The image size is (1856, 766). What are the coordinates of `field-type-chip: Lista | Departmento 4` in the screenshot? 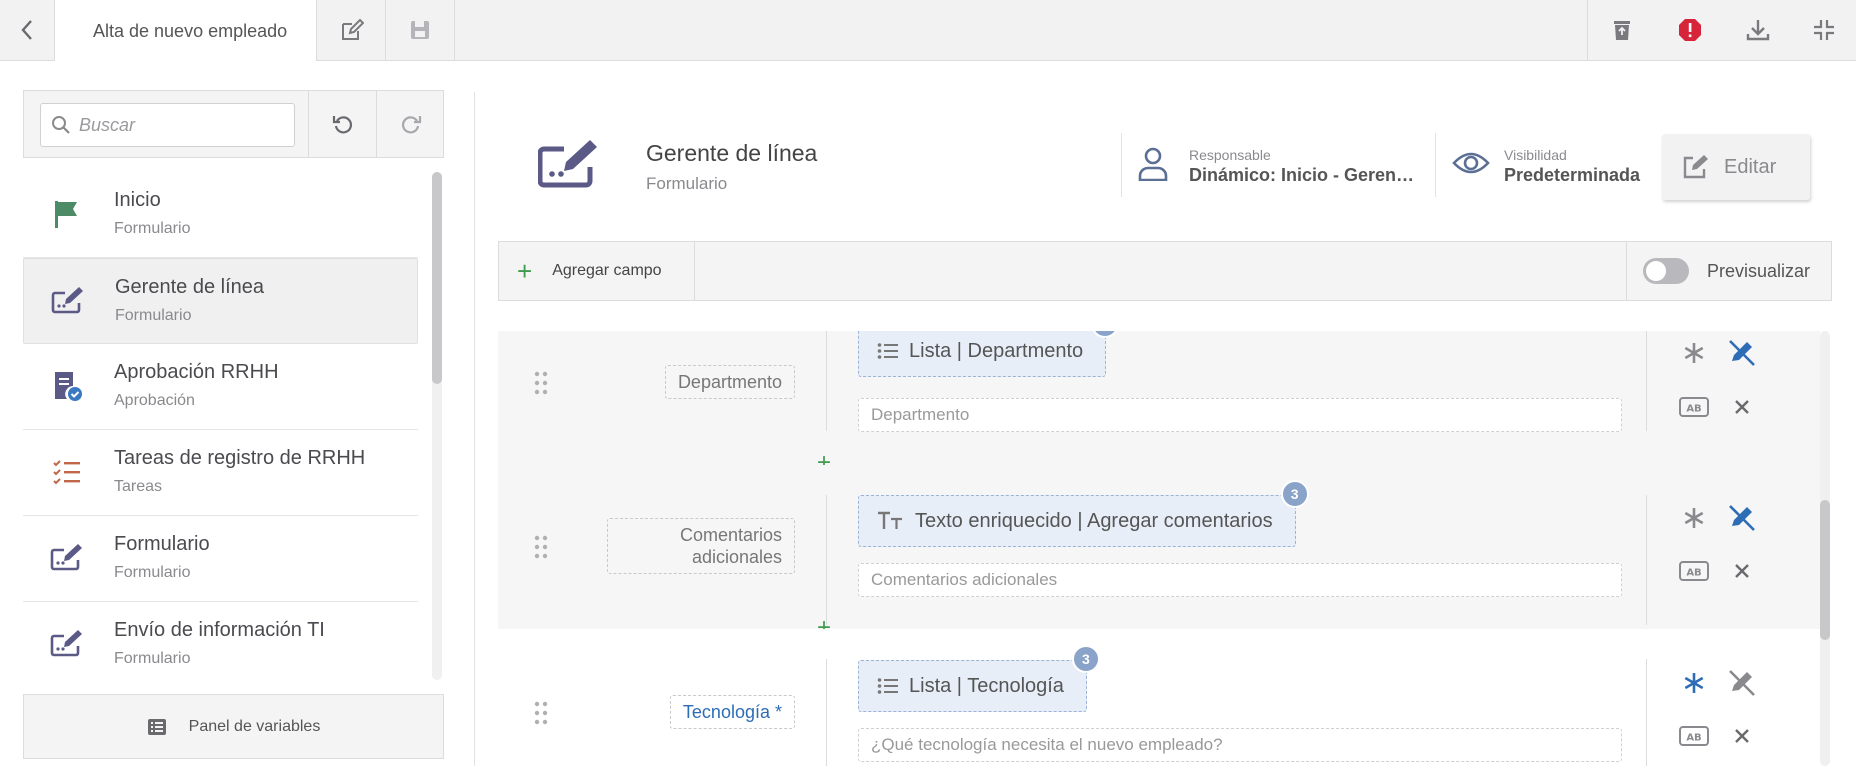 It's located at (989, 354).